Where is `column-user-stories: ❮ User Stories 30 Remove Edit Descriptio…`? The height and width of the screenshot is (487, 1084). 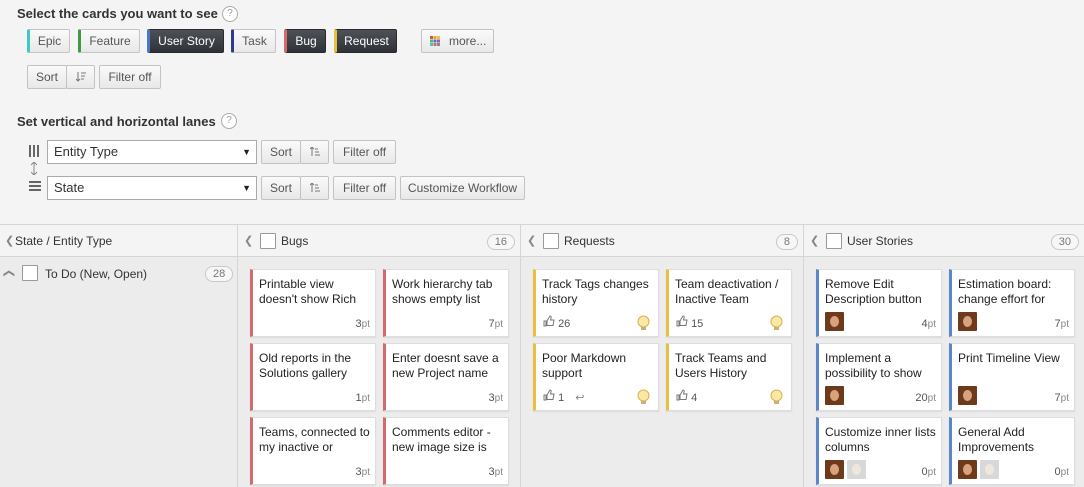
column-user-stories: ❮ User Stories 30 Remove Edit Descriptio… is located at coordinates (943, 356).